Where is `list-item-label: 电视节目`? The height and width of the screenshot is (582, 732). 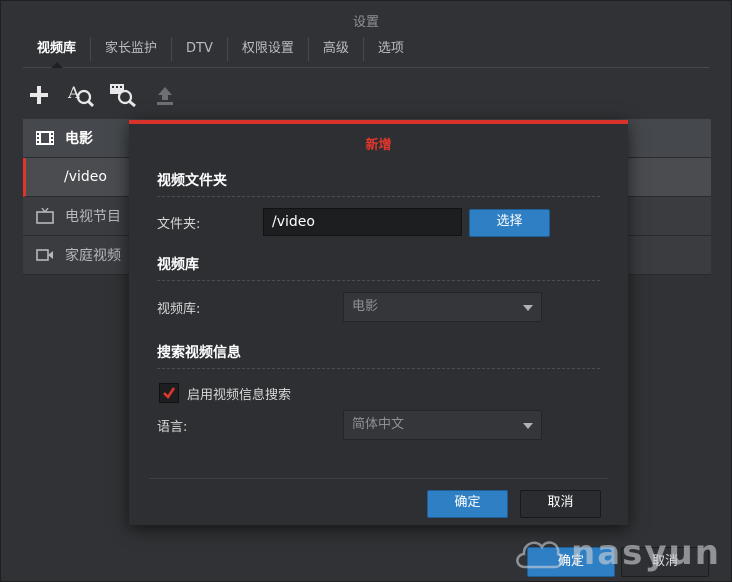
list-item-label: 电视节目 is located at coordinates (93, 217).